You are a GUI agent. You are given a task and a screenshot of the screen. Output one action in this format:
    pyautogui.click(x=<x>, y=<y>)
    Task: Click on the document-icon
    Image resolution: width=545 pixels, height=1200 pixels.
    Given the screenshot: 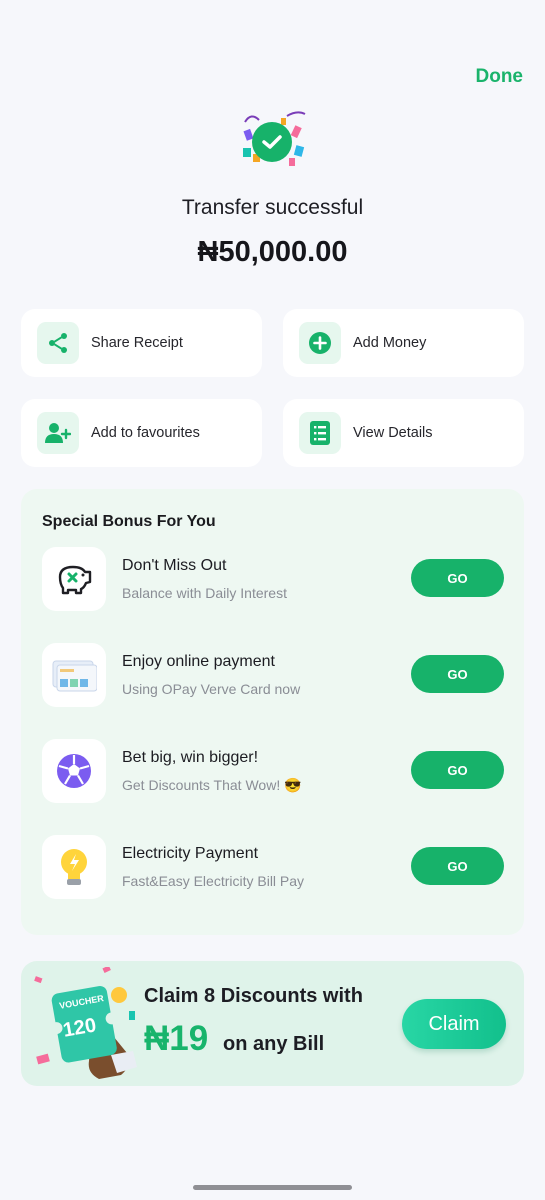 What is the action you would take?
    pyautogui.click(x=320, y=433)
    